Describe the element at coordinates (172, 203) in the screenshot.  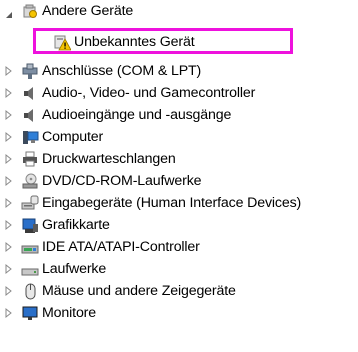
I see `tree-item-label: Eingabegeräte (Human Interface Devices)` at that location.